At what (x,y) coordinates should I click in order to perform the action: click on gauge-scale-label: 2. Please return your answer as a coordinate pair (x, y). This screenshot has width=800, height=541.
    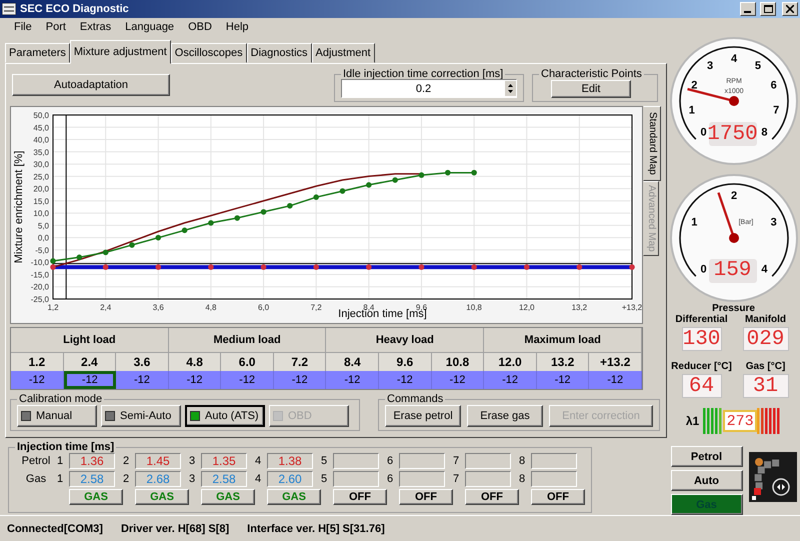
    Looking at the image, I should click on (733, 196).